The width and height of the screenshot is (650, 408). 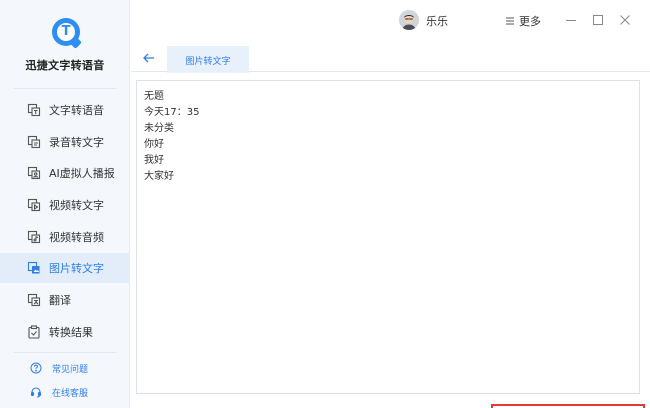 What do you see at coordinates (67, 33) in the screenshot?
I see `app-logo-icon: T` at bounding box center [67, 33].